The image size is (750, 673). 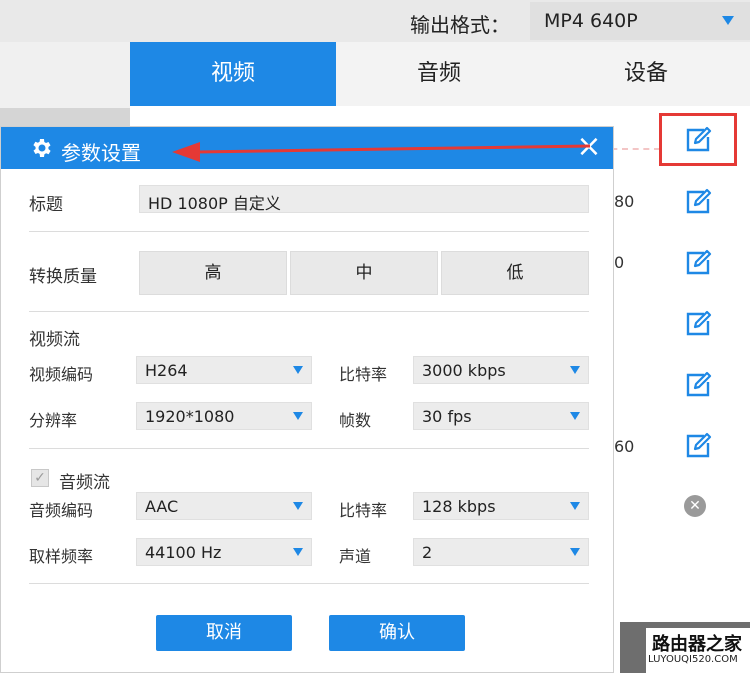 What do you see at coordinates (447, 416) in the screenshot?
I see `fps-value: 30 fps` at bounding box center [447, 416].